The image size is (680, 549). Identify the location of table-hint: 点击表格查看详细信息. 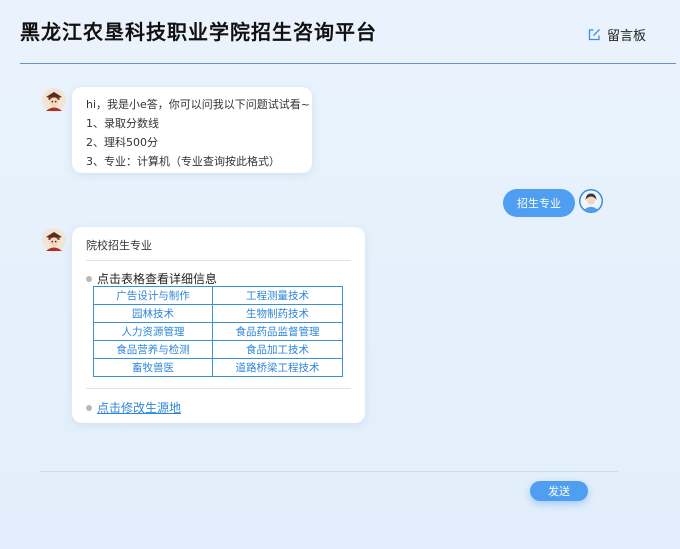
(151, 278).